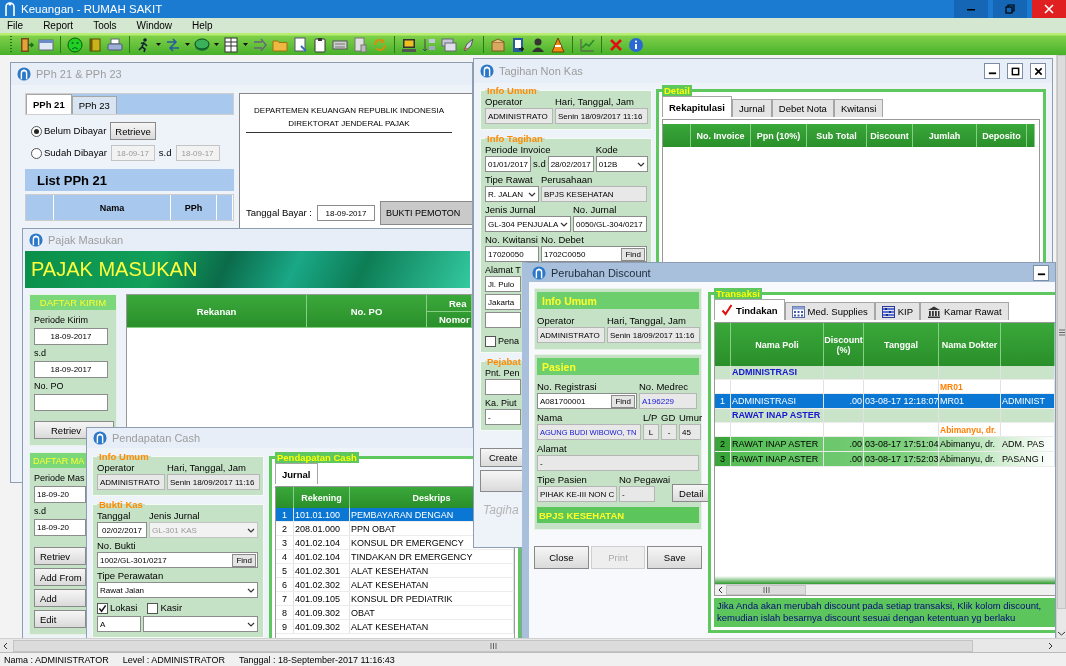 This screenshot has width=1066, height=666. I want to click on tab: Kwitansi, so click(858, 108).